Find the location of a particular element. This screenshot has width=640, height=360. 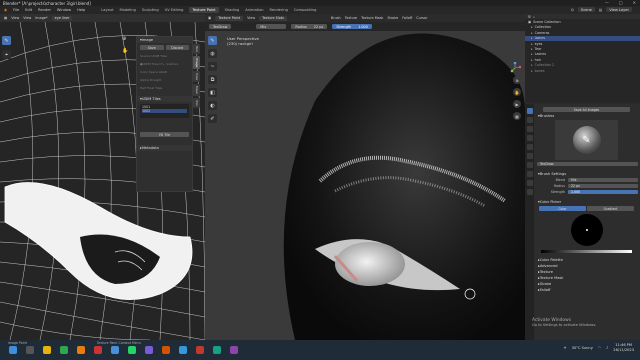

world-props-tab-icon is located at coordinates (529, 156).